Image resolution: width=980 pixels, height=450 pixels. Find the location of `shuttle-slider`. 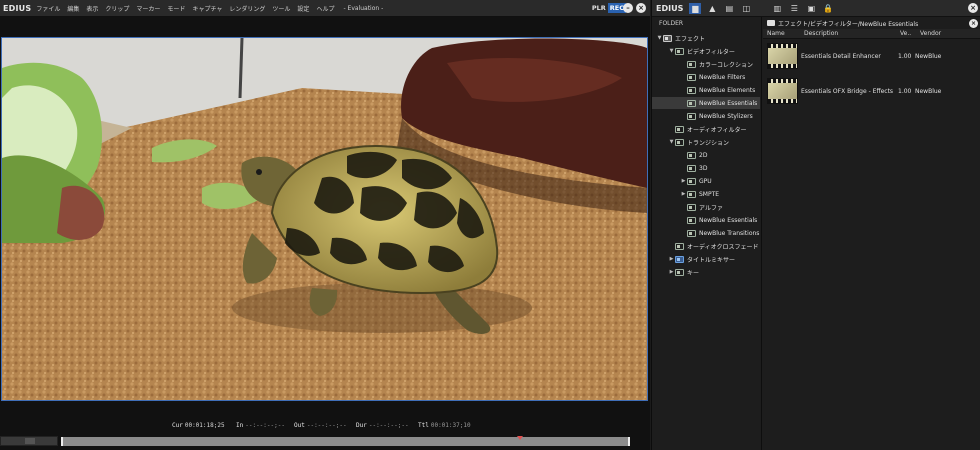

shuttle-slider is located at coordinates (29, 441).